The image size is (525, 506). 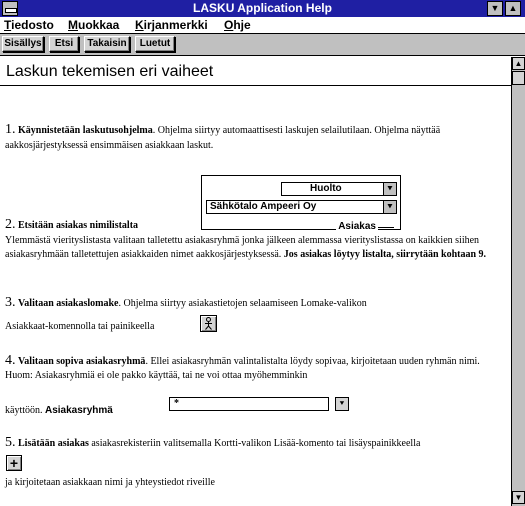 I want to click on menu-kirjanmerkki-label: irjanmerkki, so click(x=175, y=25).